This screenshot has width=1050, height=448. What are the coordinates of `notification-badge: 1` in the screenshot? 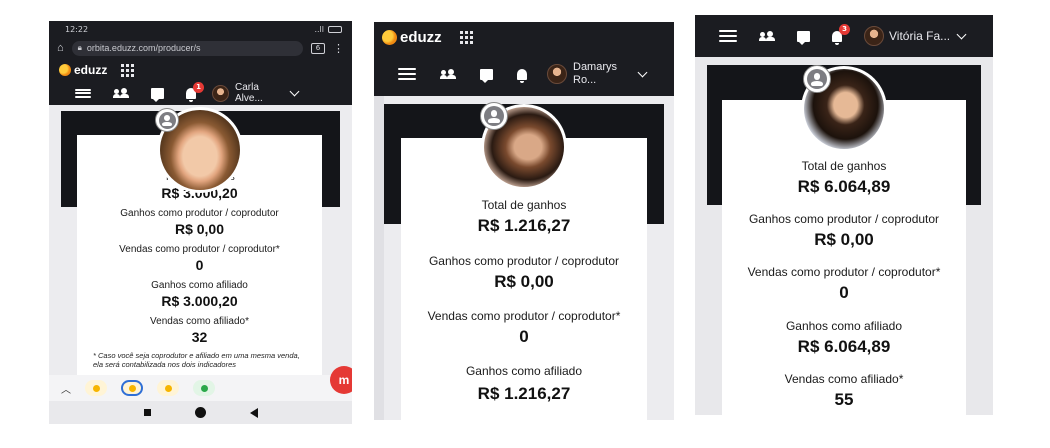 It's located at (198, 87).